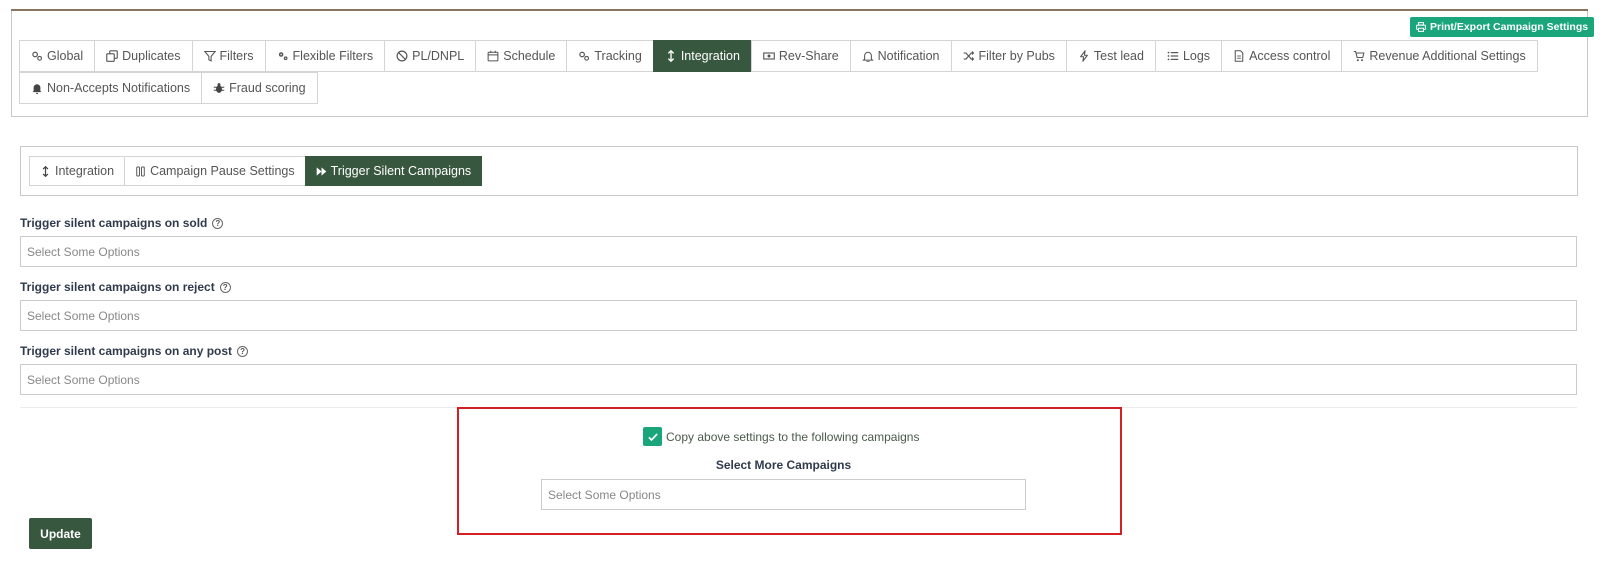  I want to click on print-export-label: Print/Export Campaign Settings, so click(1509, 27).